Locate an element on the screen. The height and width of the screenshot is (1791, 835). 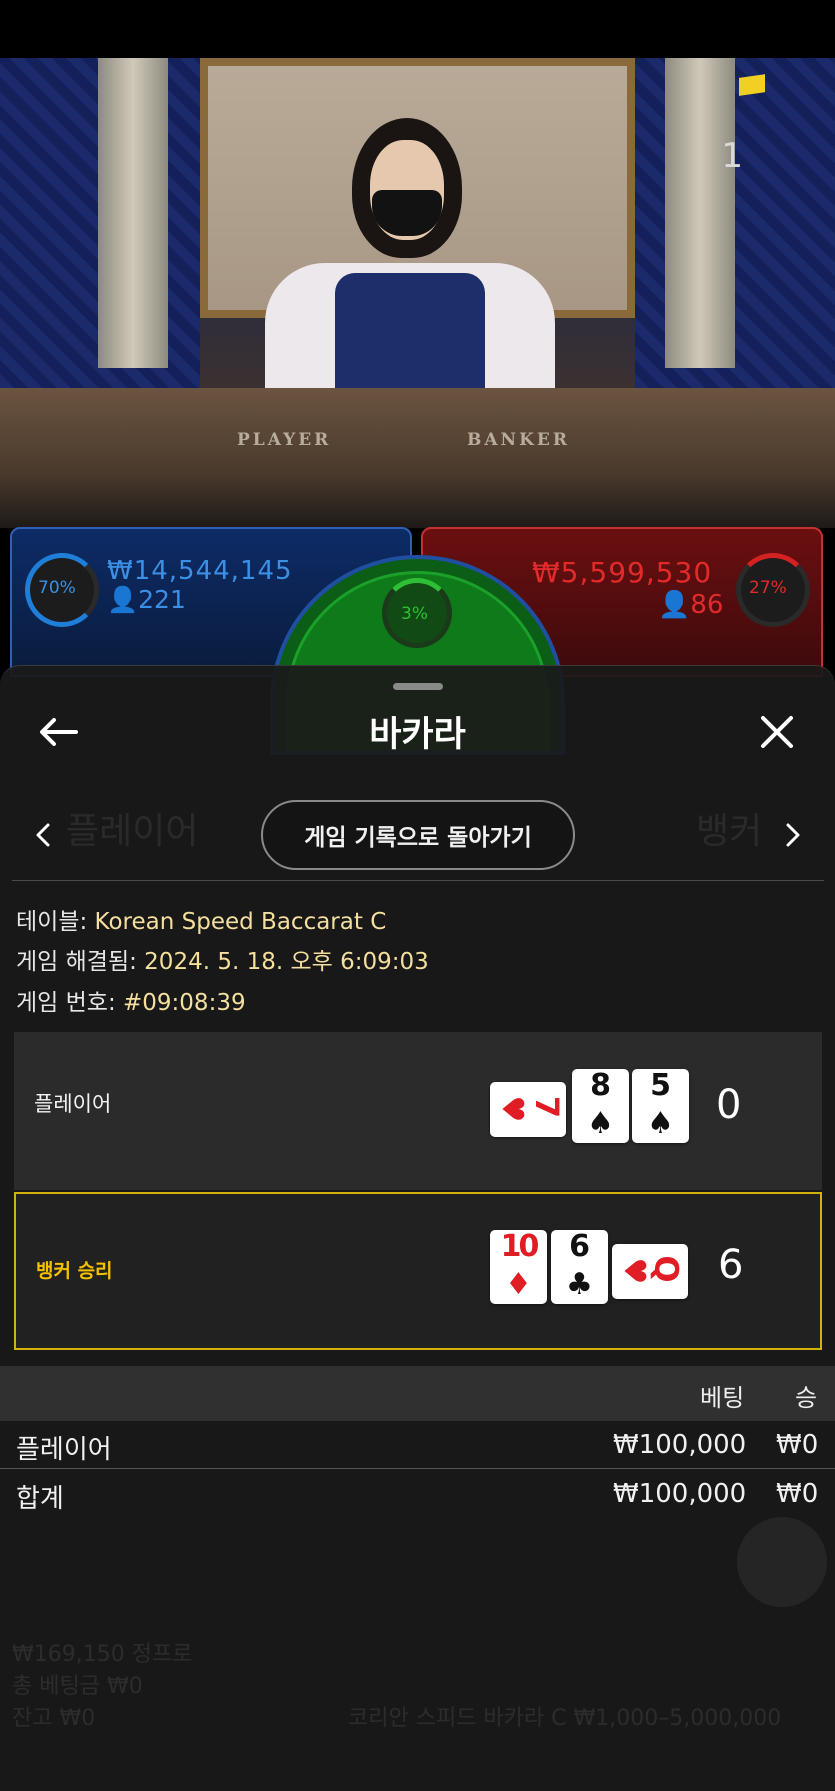
table-limits-ghost: 코리안 스피드 바카라 C ₩1,000–5,000,000 is located at coordinates (565, 1718).